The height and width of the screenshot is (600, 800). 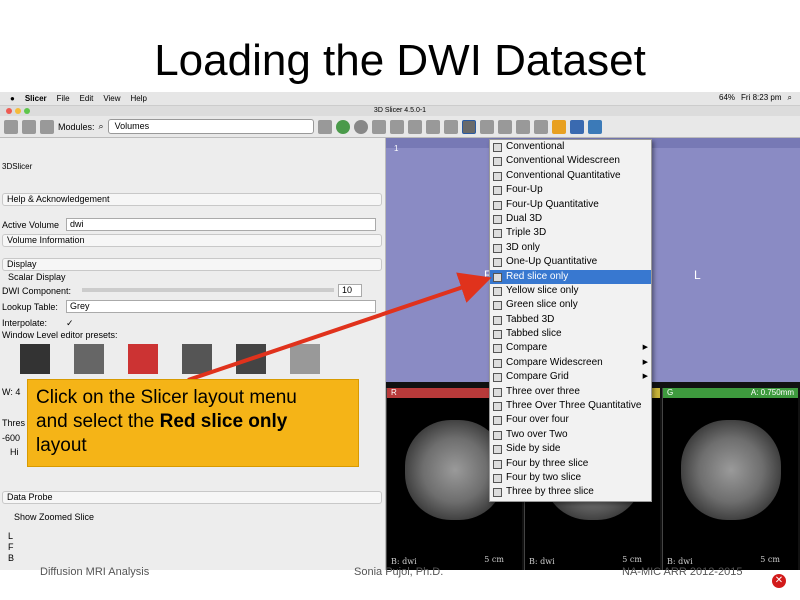 What do you see at coordinates (527, 348) in the screenshot?
I see `layout-menu-item-label: Compare` at bounding box center [527, 348].